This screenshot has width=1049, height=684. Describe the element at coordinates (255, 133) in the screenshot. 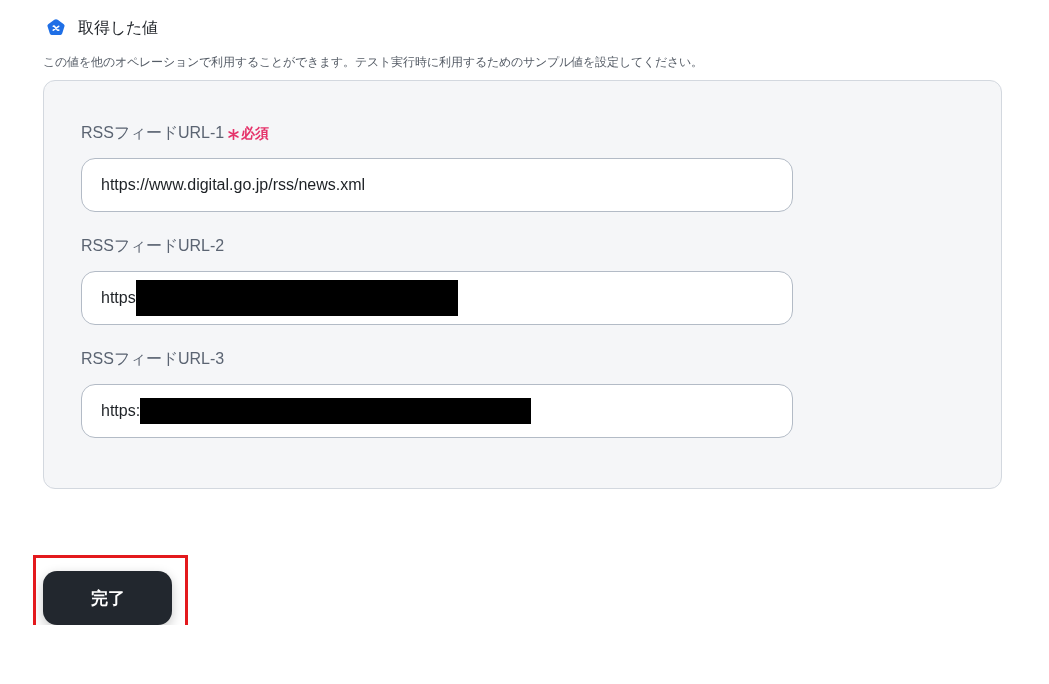

I see `required-label: 必須` at that location.